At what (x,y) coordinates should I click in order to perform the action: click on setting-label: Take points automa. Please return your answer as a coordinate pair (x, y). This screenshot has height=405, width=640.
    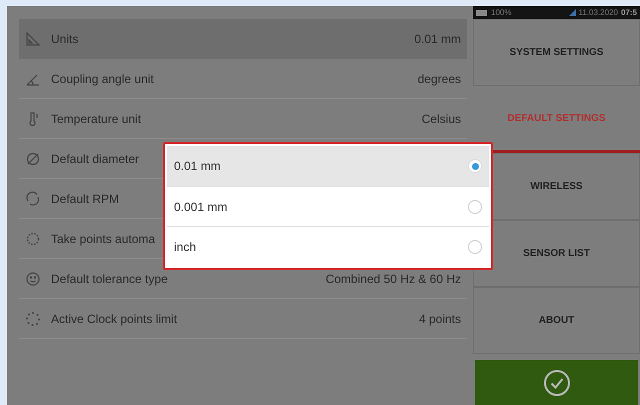
    Looking at the image, I should click on (103, 239).